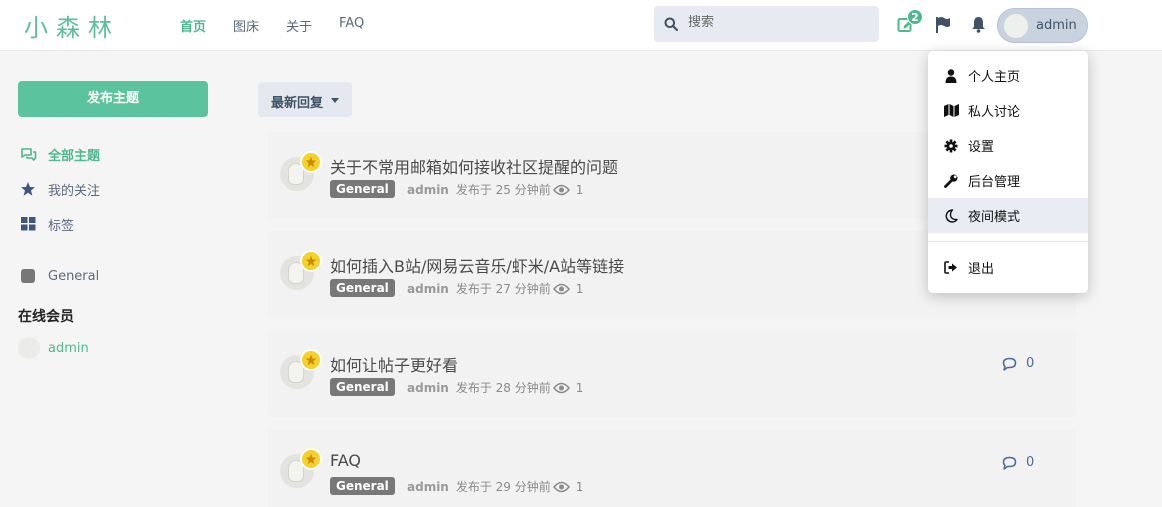 Image resolution: width=1162 pixels, height=507 pixels. Describe the element at coordinates (981, 269) in the screenshot. I see `menu-item-label: 退出` at that location.